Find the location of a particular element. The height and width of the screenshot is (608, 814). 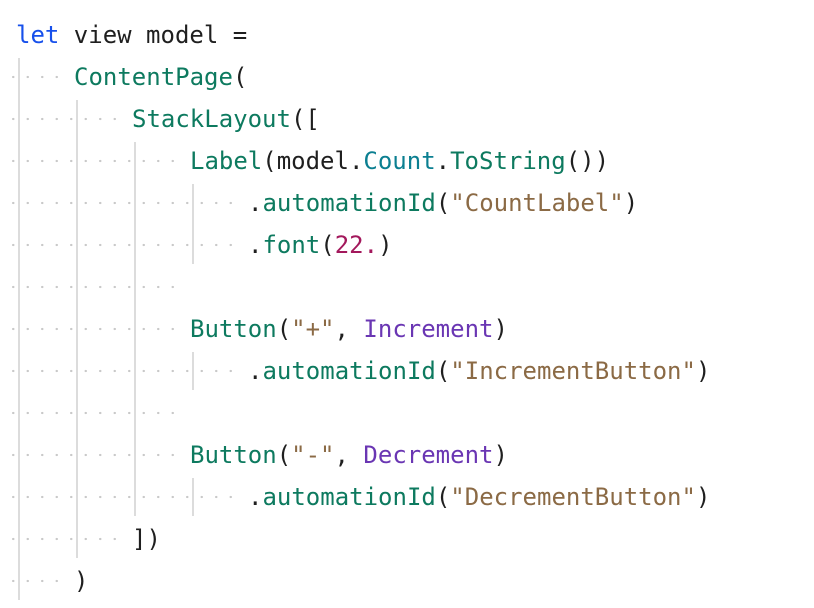

code-token: StackLayout is located at coordinates (211, 119).